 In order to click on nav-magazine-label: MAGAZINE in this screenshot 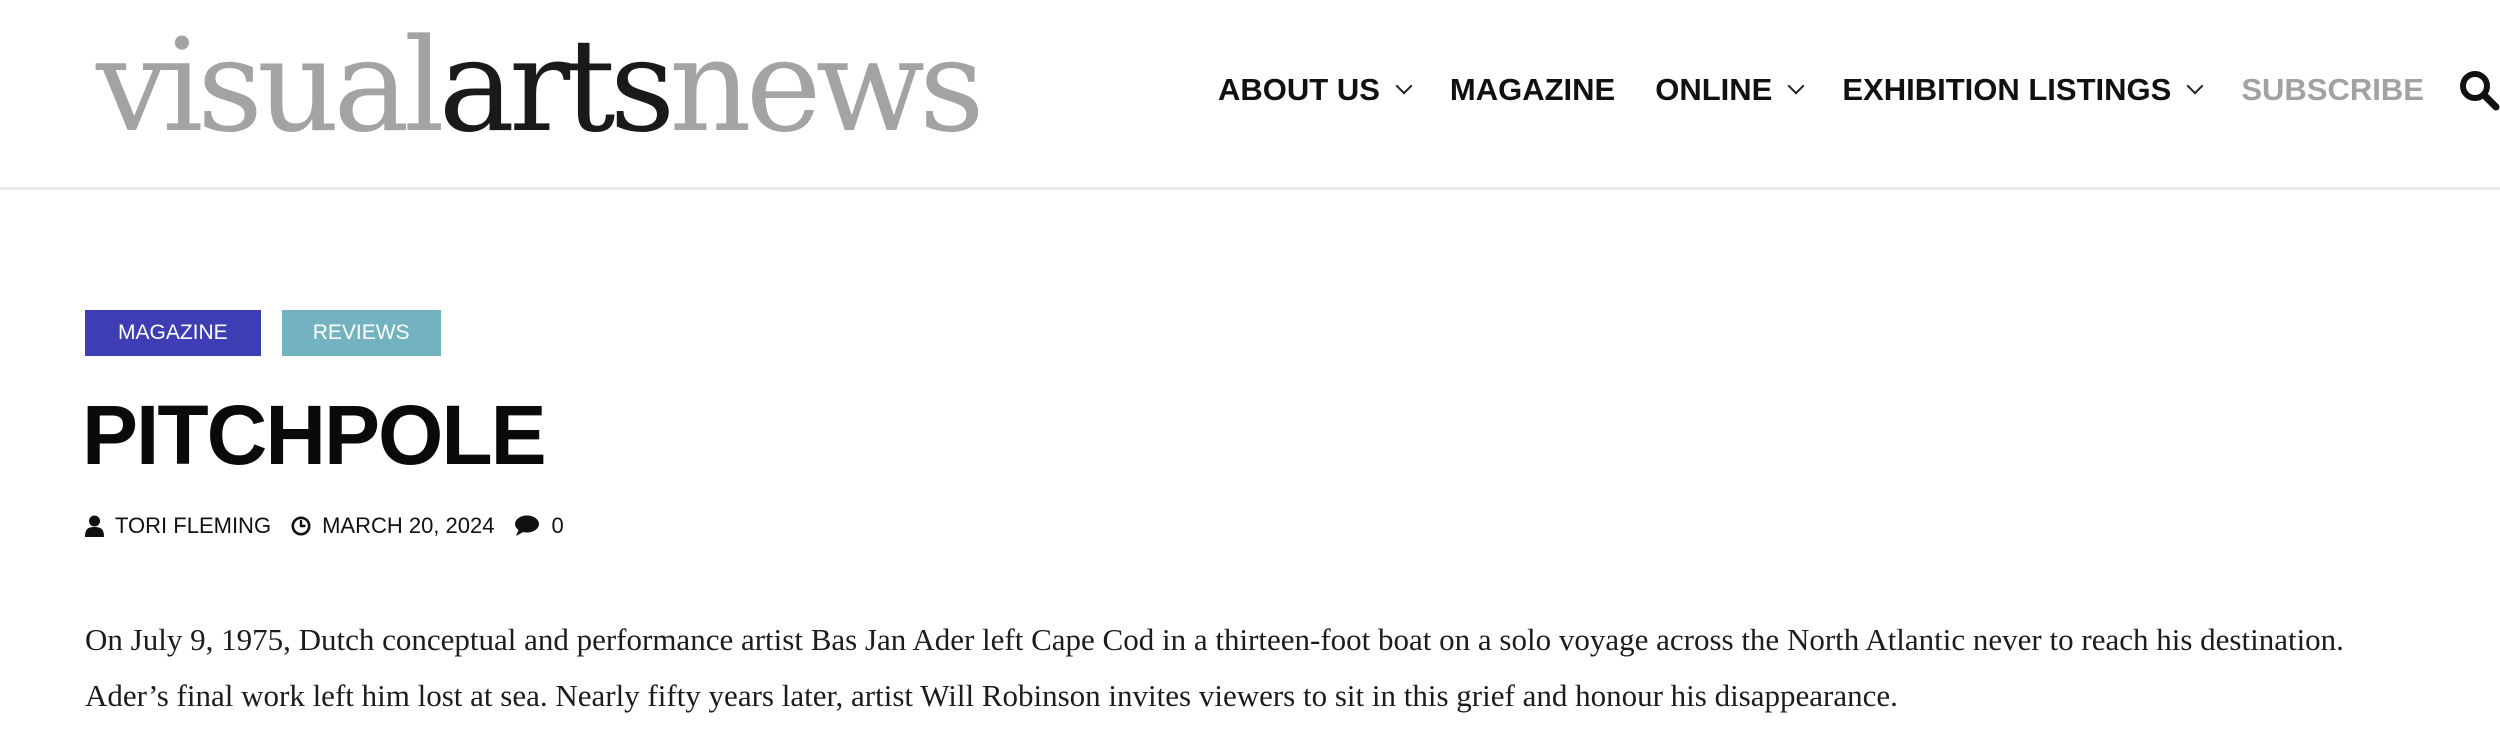, I will do `click(1532, 89)`.